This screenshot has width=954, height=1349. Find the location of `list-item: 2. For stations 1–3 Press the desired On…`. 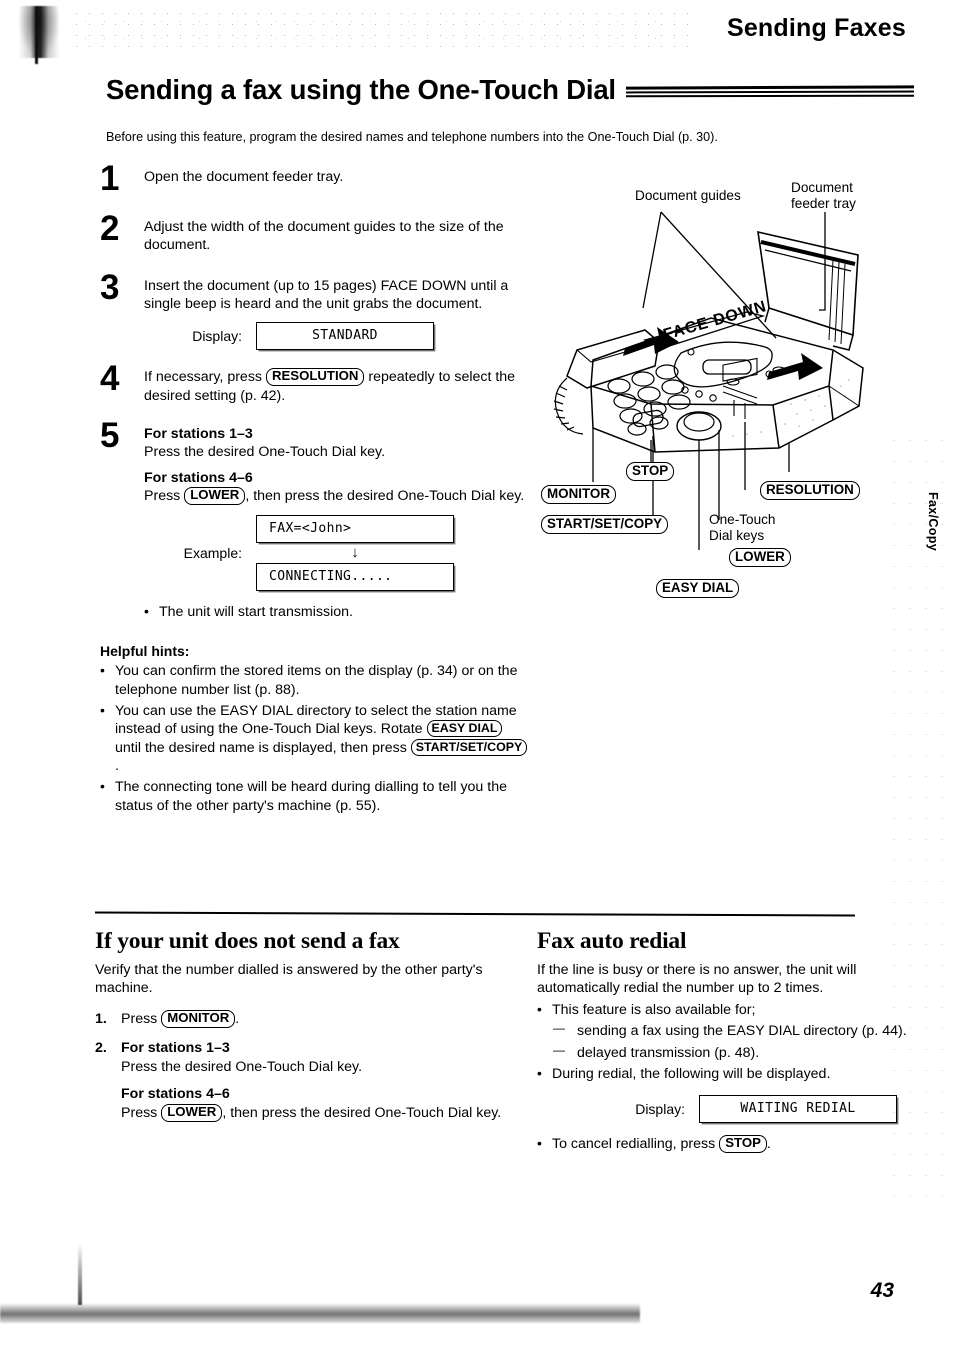

list-item: 2. For stations 1–3 Press the desired On… is located at coordinates (305, 1080).